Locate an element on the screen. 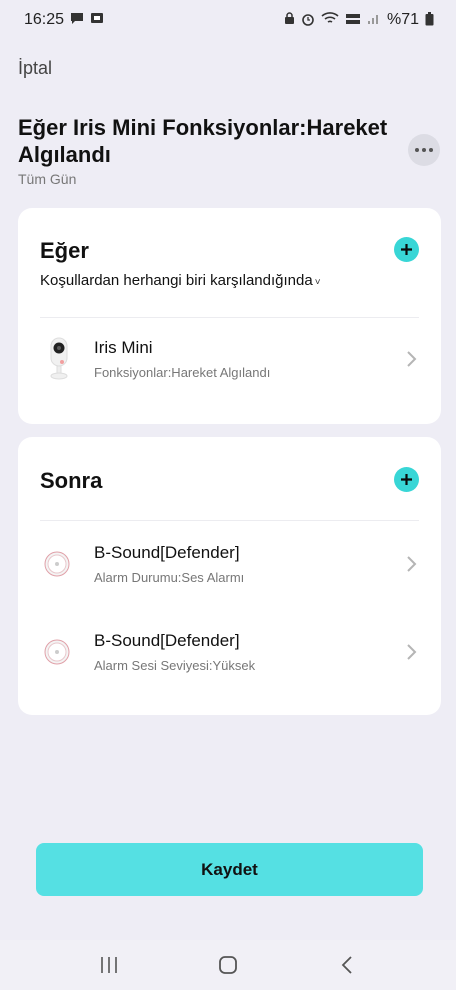 The image size is (456, 990). lock-icon is located at coordinates (289, 20).